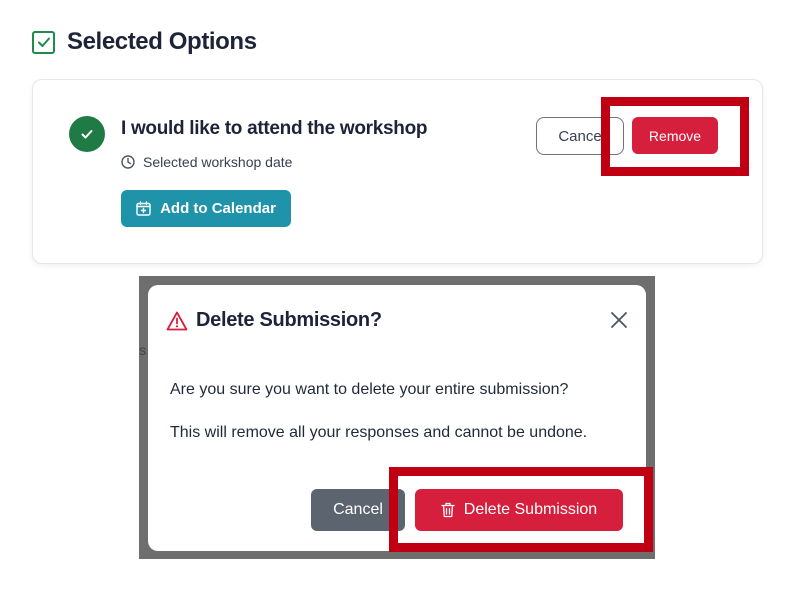 This screenshot has height=591, width=785. Describe the element at coordinates (619, 320) in the screenshot. I see `close-icon` at that location.